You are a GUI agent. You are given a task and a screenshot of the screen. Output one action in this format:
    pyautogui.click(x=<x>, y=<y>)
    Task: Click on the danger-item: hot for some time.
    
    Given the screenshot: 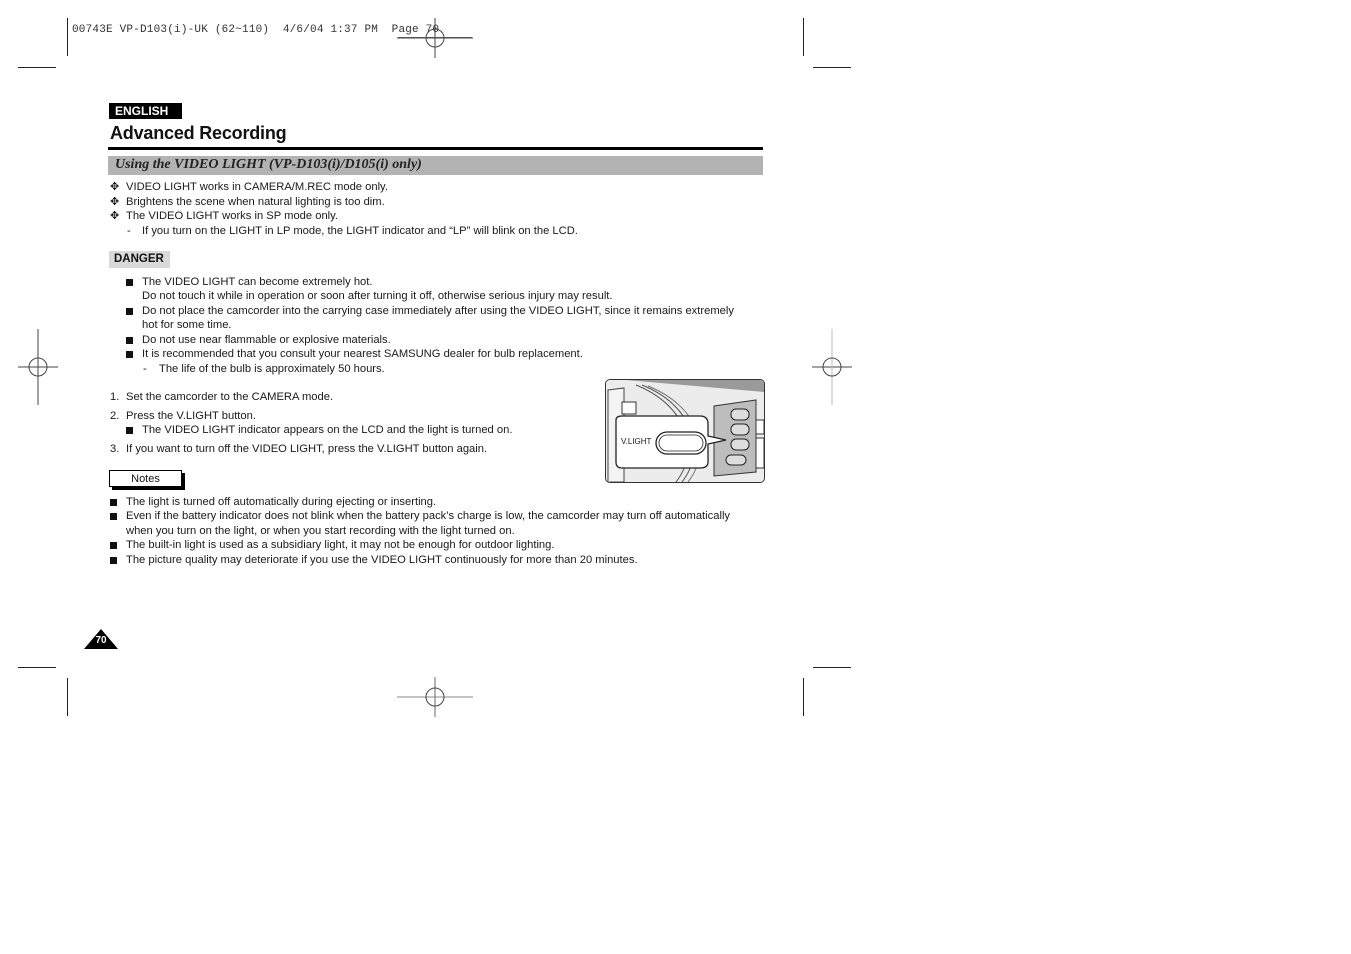 What is the action you would take?
    pyautogui.click(x=187, y=325)
    